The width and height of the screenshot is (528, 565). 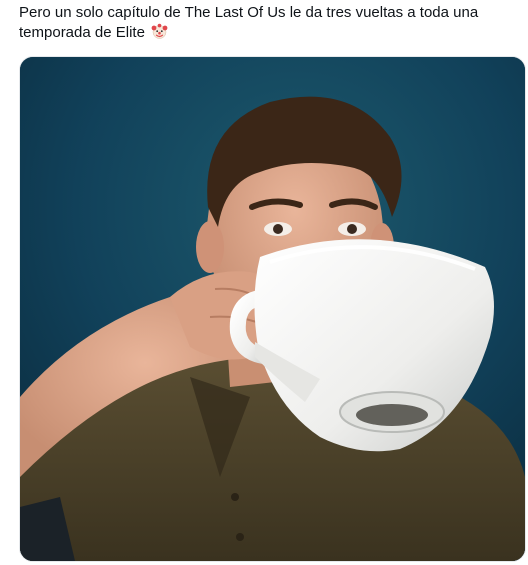 I want to click on clown-face-icon, so click(x=159, y=31).